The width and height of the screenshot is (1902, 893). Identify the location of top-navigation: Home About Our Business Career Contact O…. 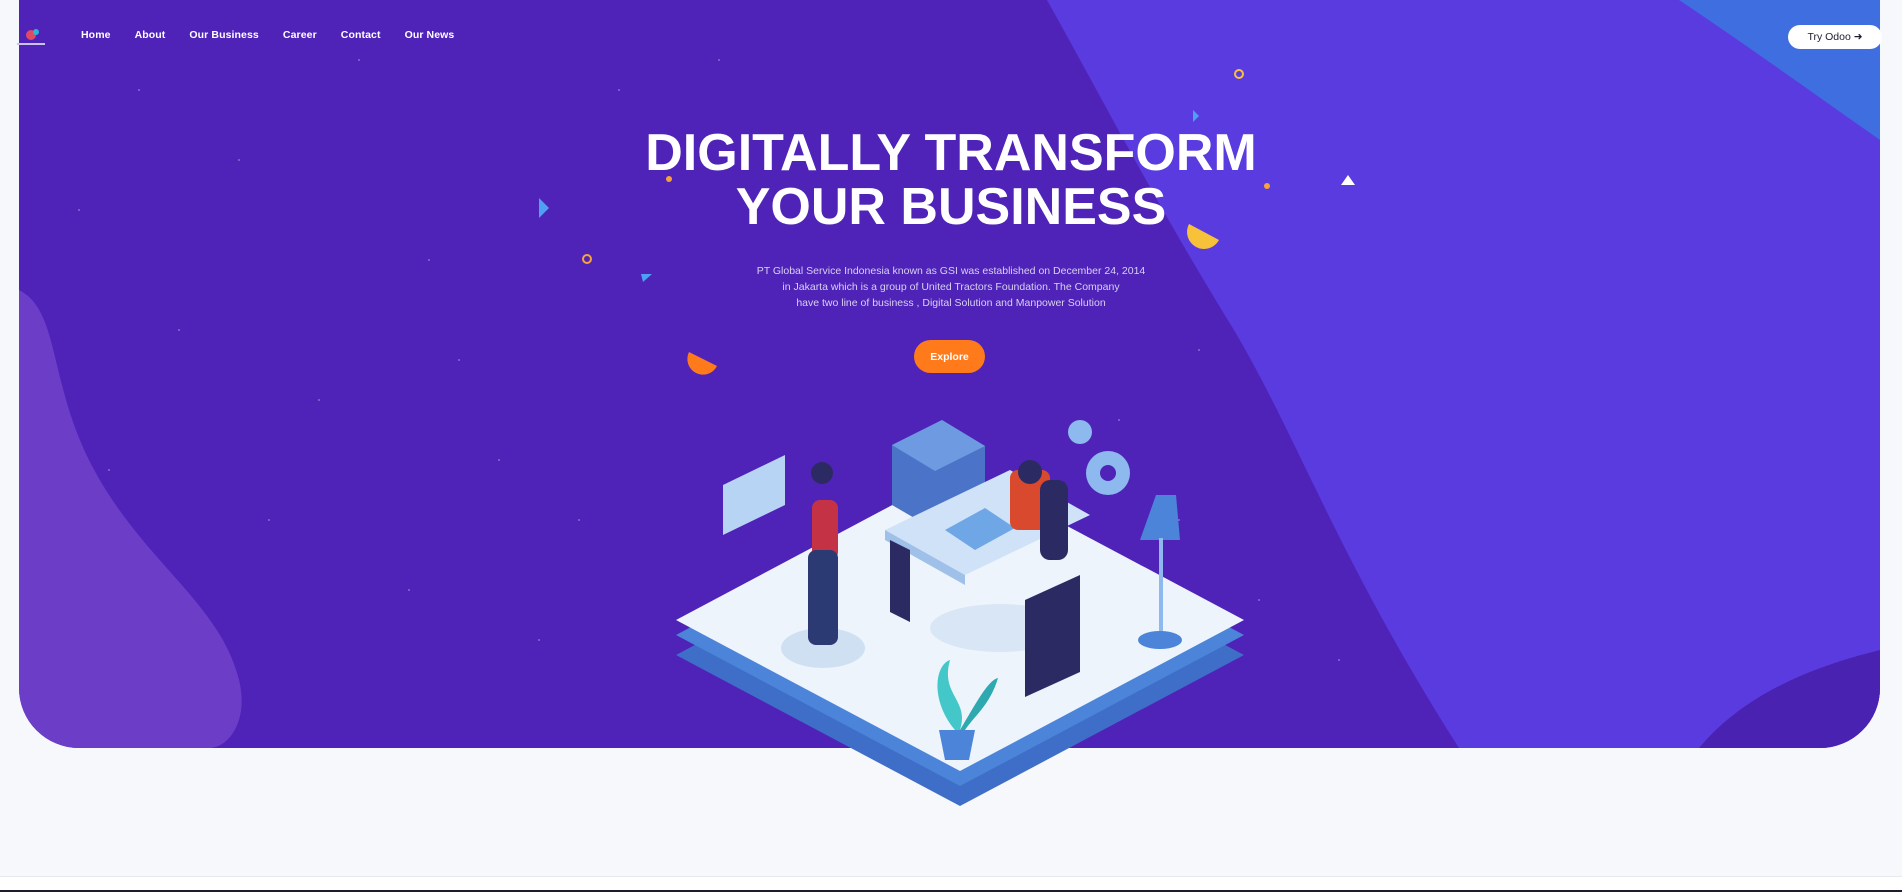
(951, 37).